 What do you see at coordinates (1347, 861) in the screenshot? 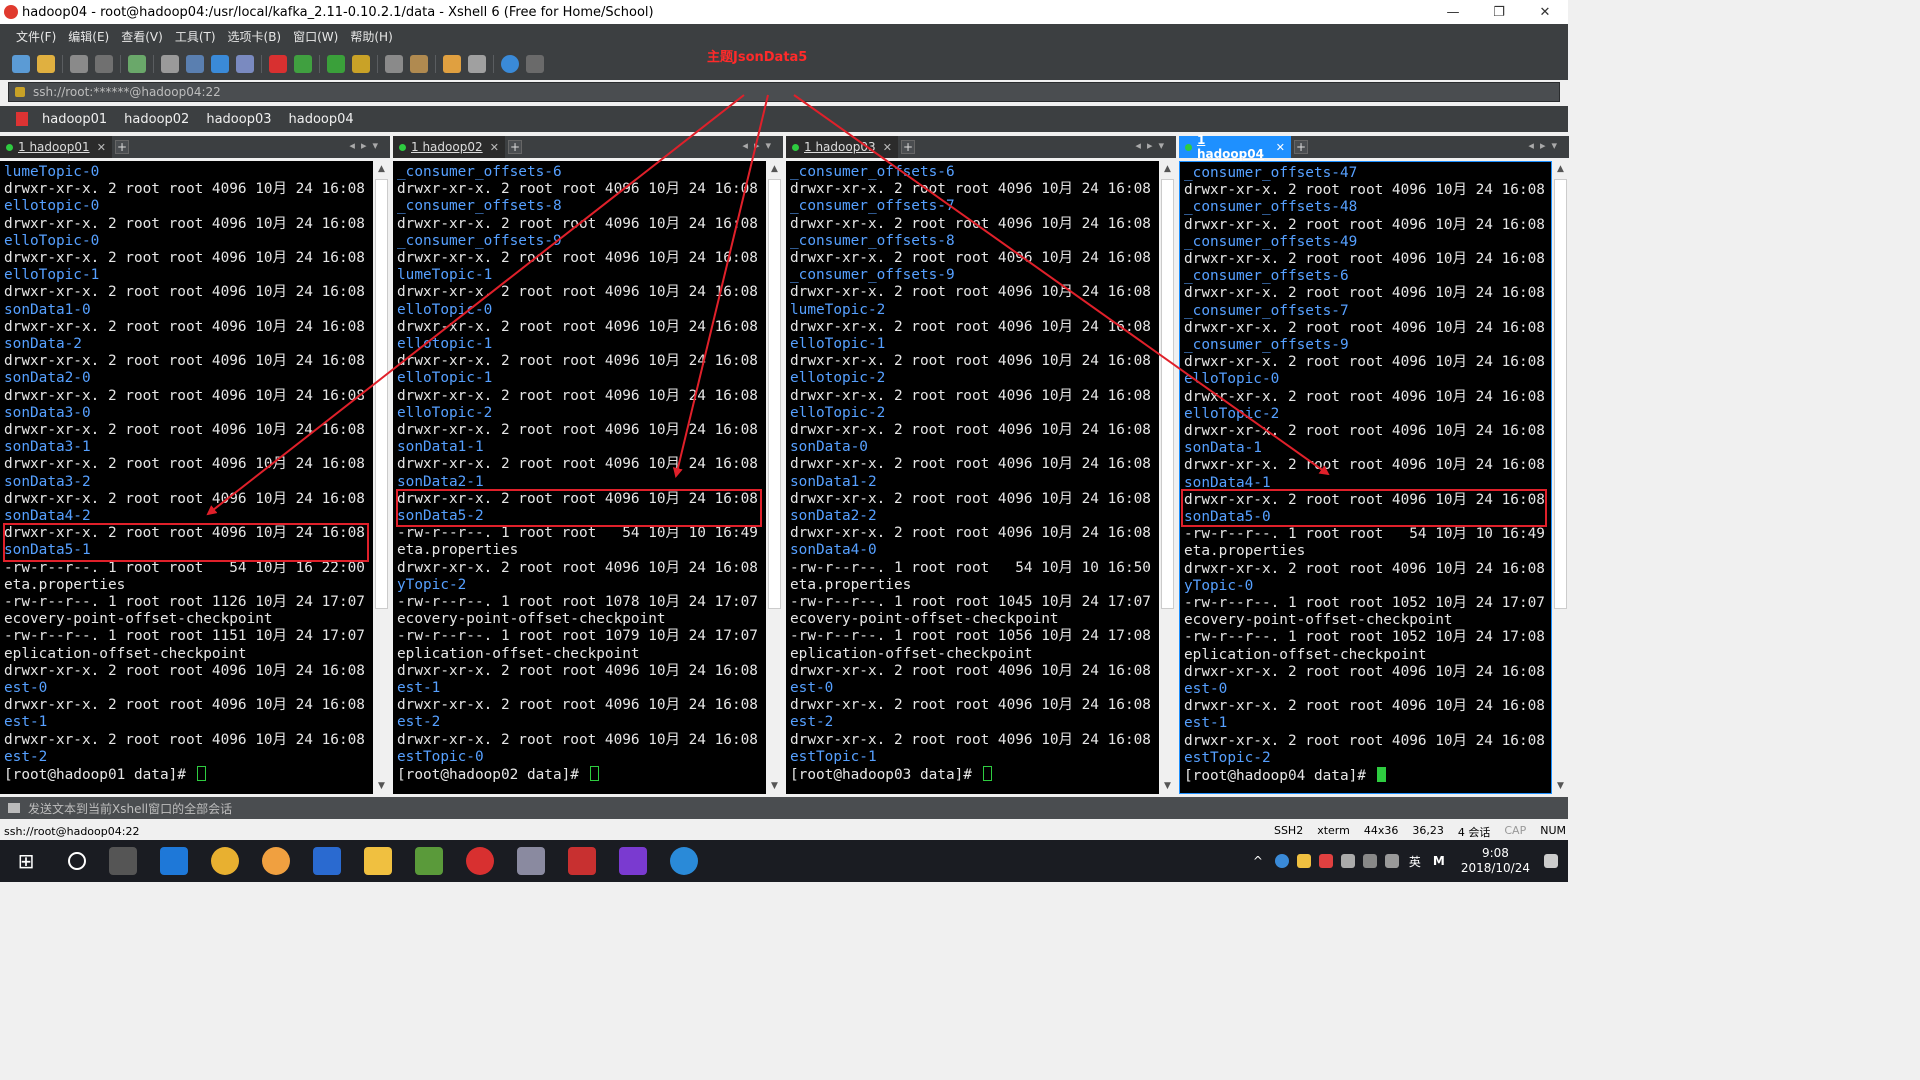
I see `network-icon` at bounding box center [1347, 861].